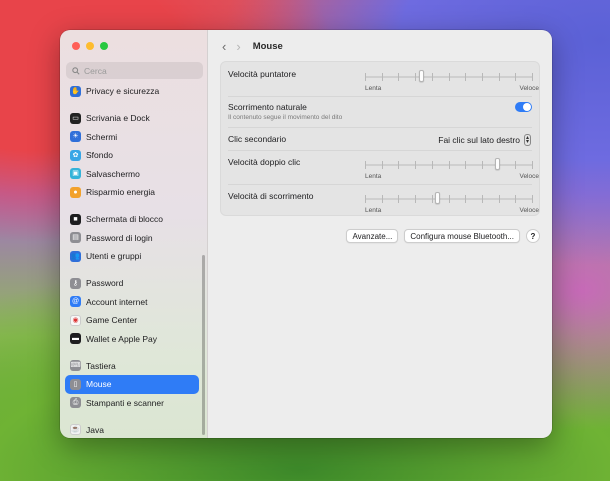 The image size is (610, 481). I want to click on sidebar-item-stampanti-e-scanner: ⎙ Stampanti e scanner, so click(132, 403).